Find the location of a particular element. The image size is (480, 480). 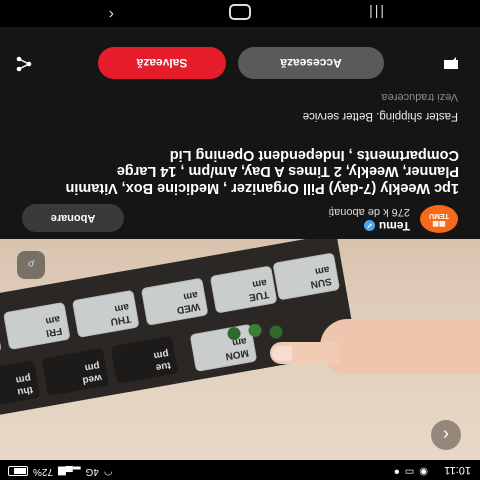

subscribe-button: Abonare is located at coordinates (73, 218).